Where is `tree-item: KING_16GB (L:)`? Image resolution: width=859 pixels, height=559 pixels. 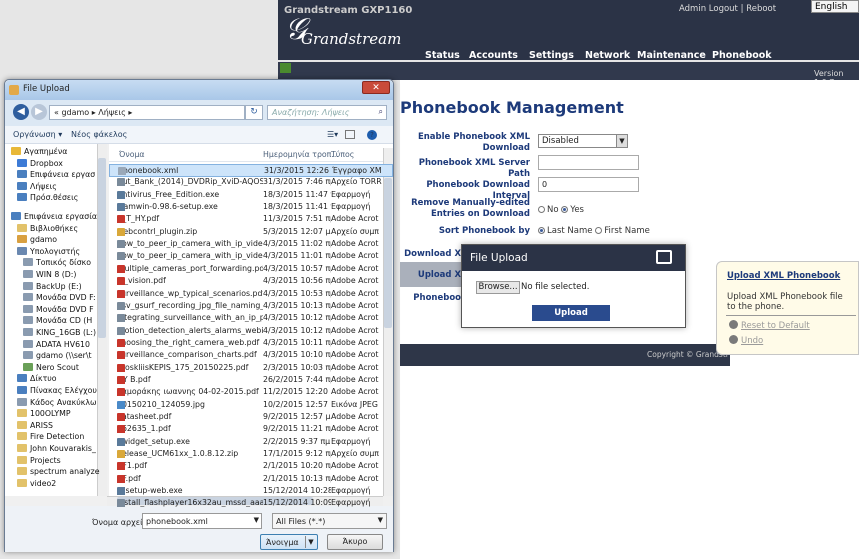
tree-item: KING_16GB (L:) is located at coordinates (59, 332).